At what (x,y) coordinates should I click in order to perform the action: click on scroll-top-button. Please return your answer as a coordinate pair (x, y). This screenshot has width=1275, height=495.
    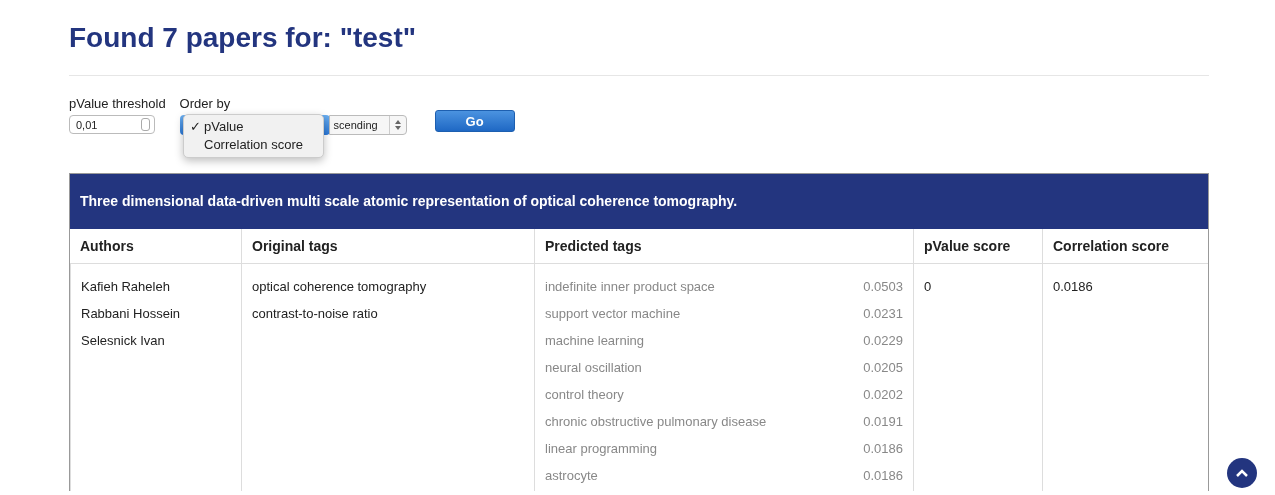
    Looking at the image, I should click on (1242, 473).